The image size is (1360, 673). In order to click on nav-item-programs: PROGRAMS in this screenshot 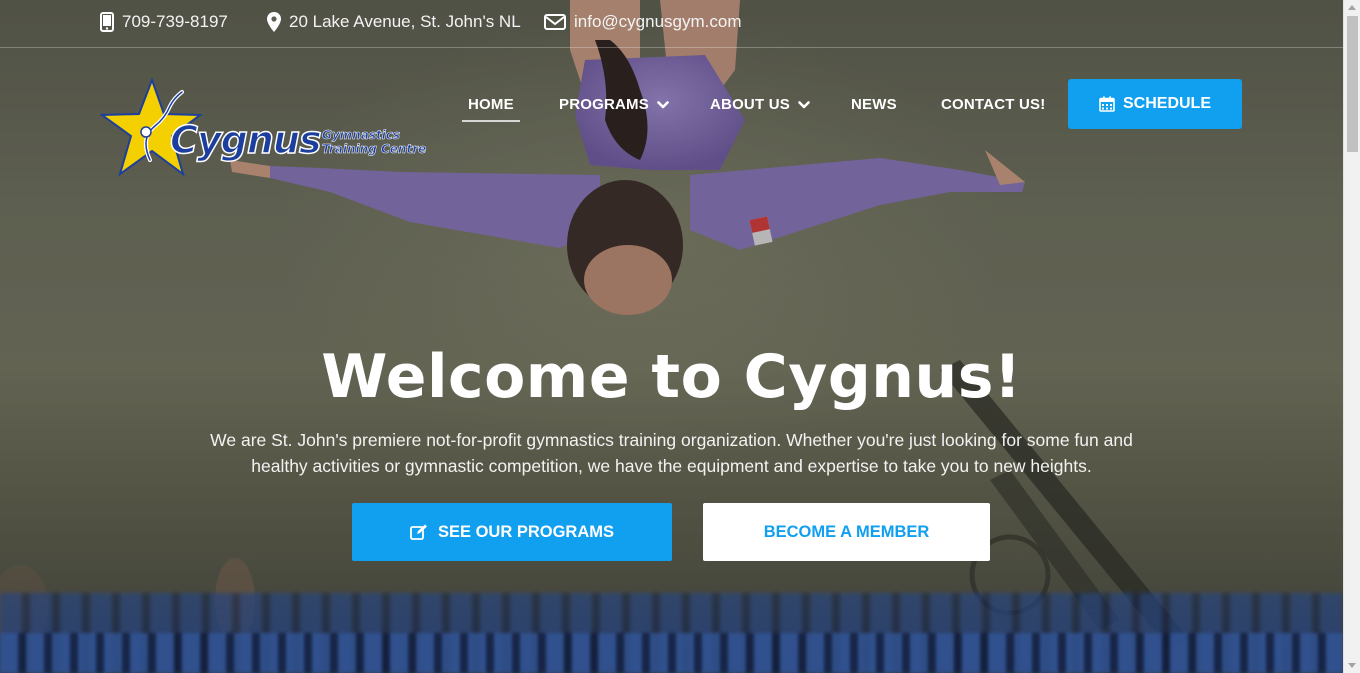, I will do `click(614, 104)`.